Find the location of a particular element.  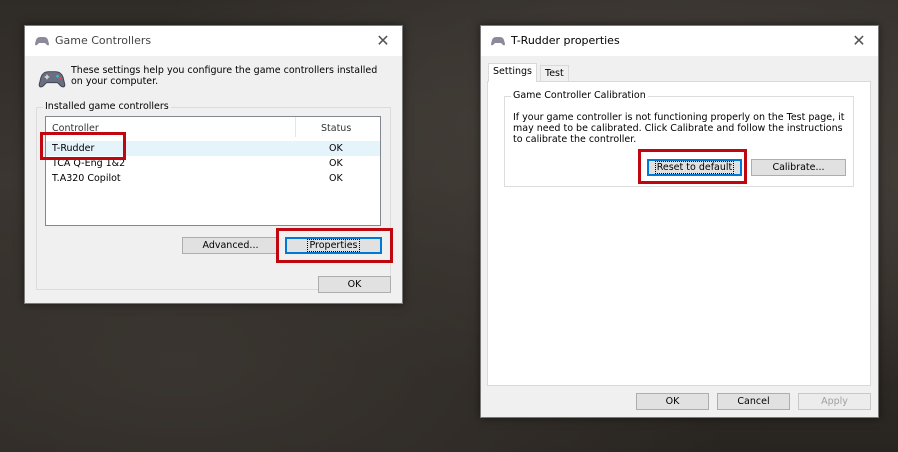

window-title: T-Rudder properties is located at coordinates (565, 40).